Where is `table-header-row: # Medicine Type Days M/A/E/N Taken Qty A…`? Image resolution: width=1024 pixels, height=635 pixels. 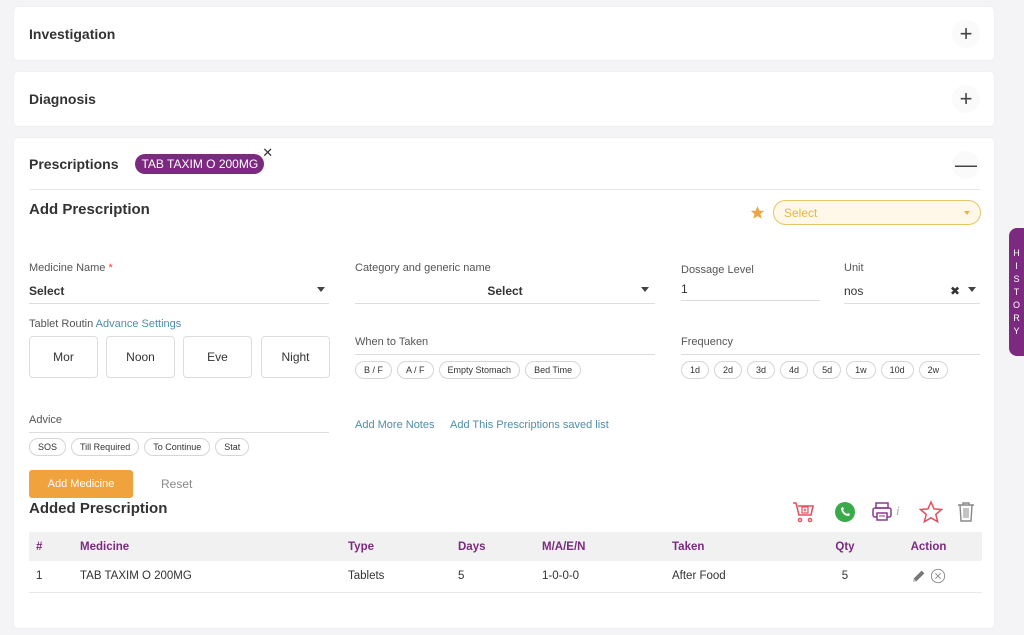
table-header-row: # Medicine Type Days M/A/E/N Taken Qty A… is located at coordinates (505, 546).